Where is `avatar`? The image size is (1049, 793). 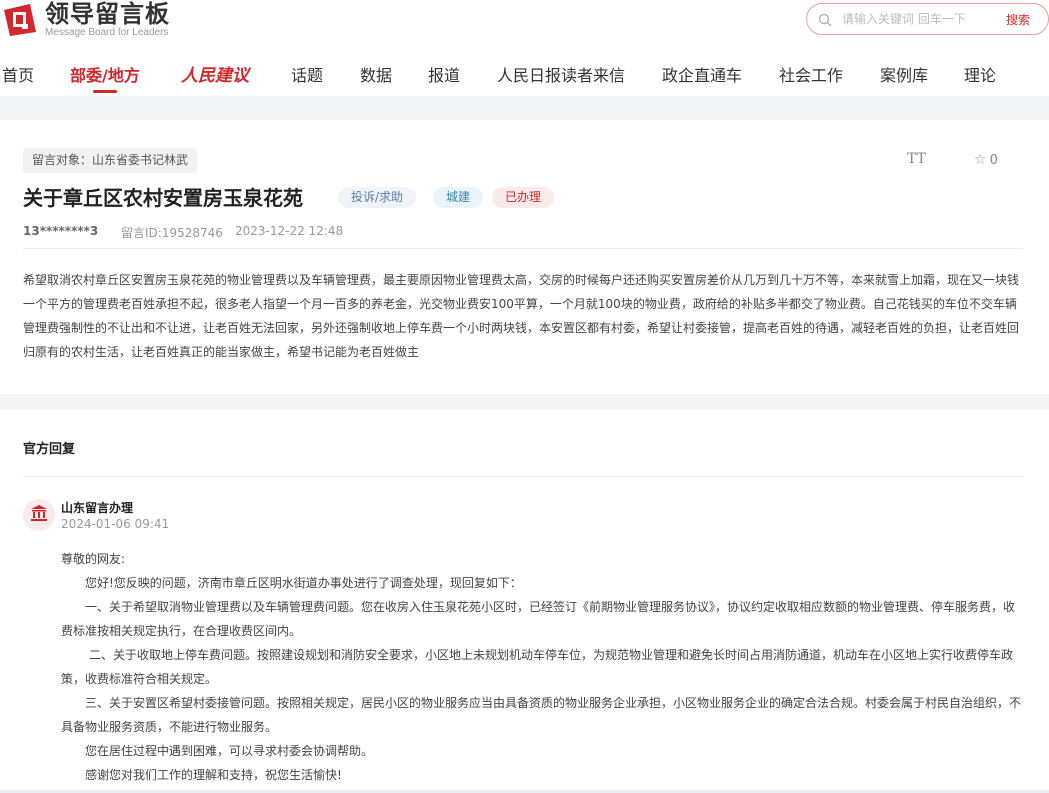 avatar is located at coordinates (39, 515).